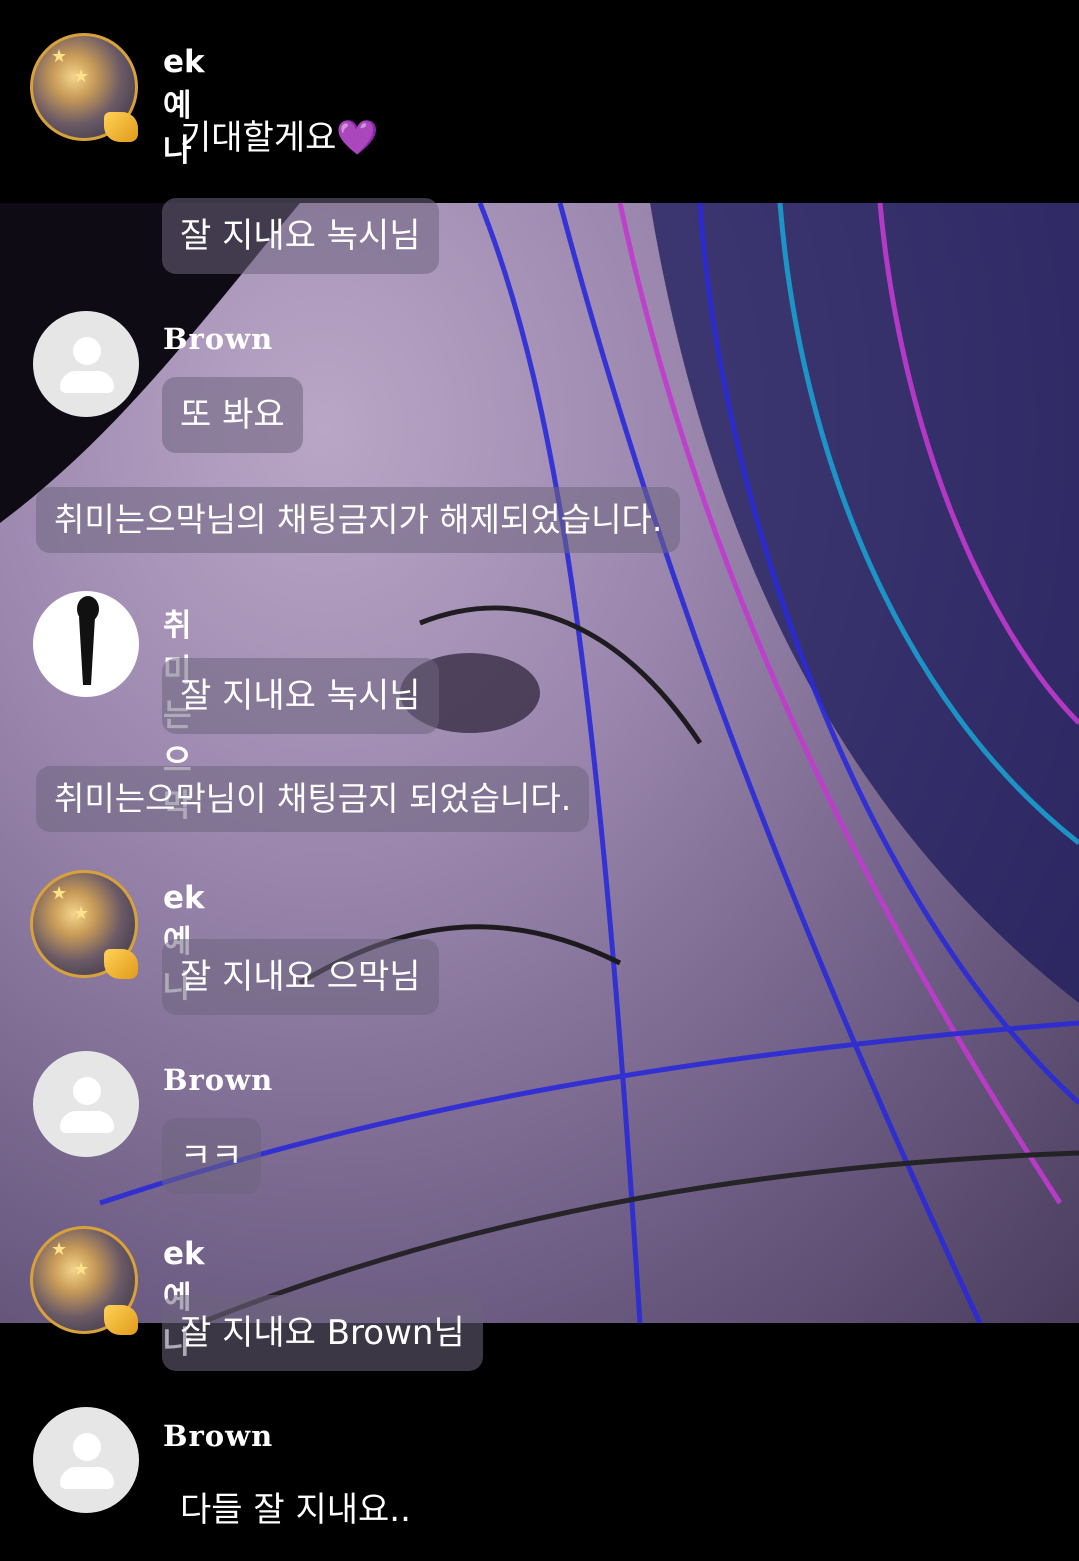  I want to click on message-bubble: 잘 지내요 으막님, so click(300, 977).